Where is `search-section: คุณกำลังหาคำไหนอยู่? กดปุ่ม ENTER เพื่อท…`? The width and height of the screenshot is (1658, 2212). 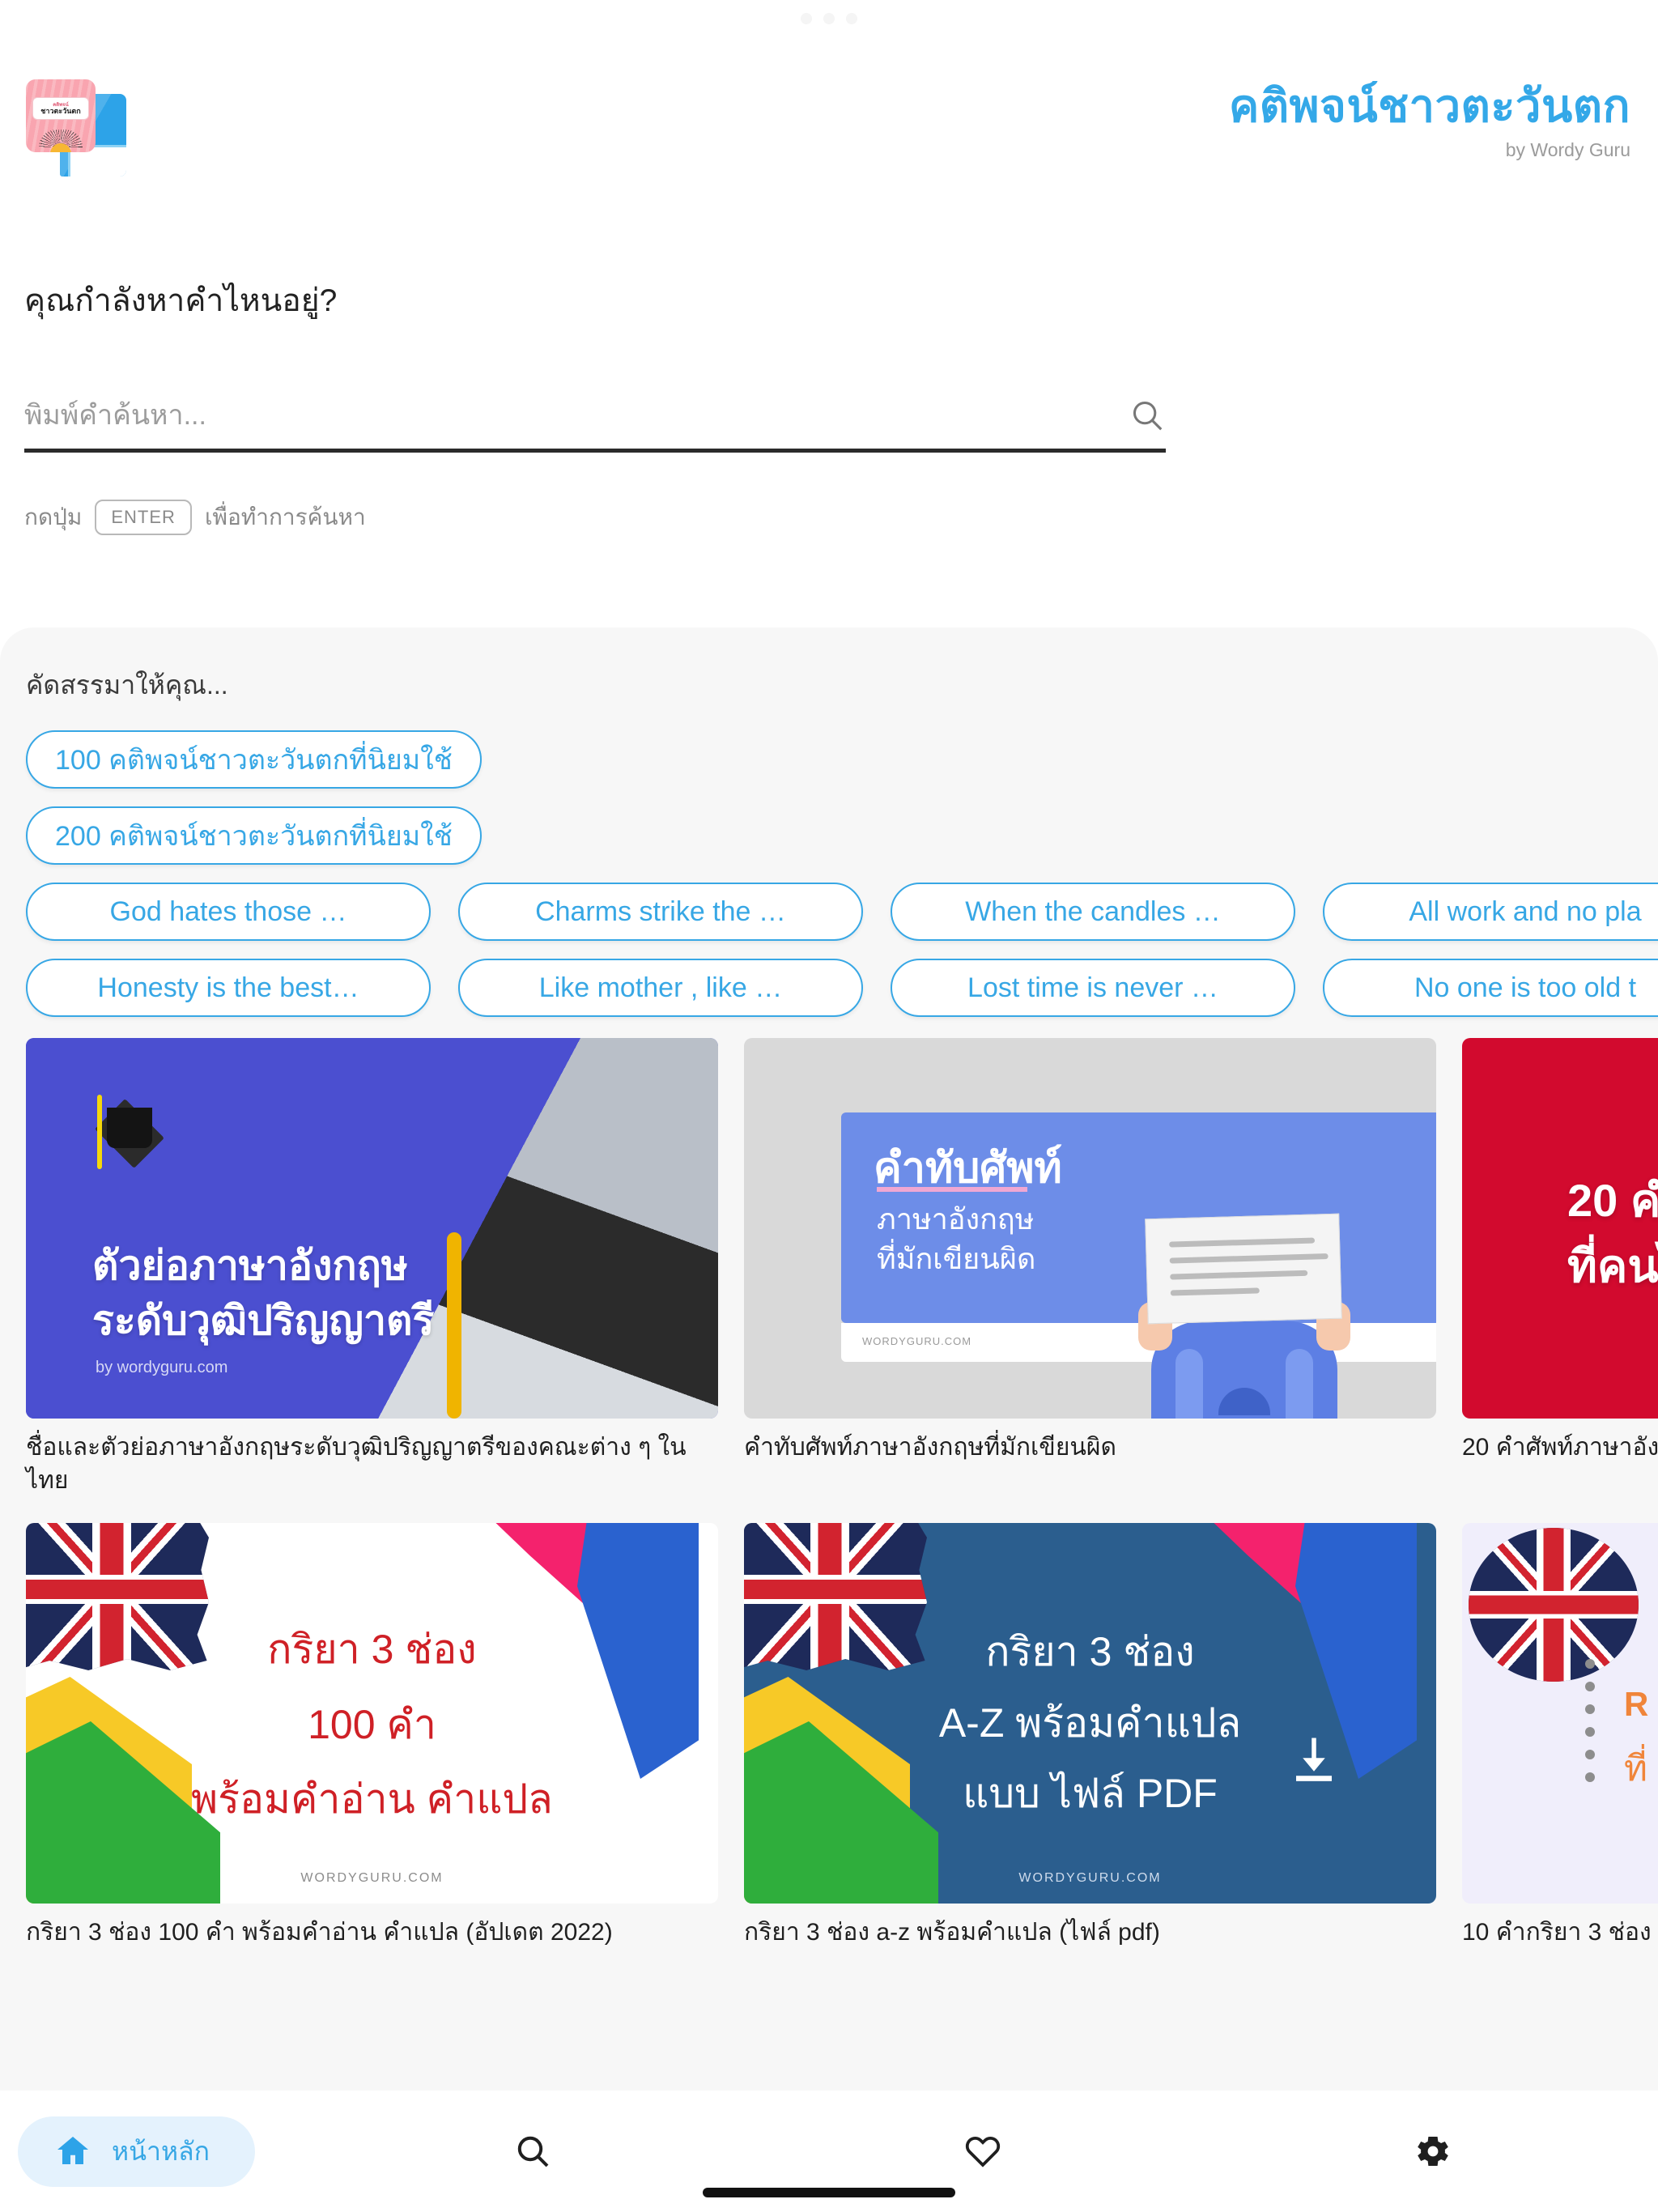 search-section: คุณกำลังหาคำไหนอยู่? กดปุ่ม ENTER เพื่อท… is located at coordinates (595, 405).